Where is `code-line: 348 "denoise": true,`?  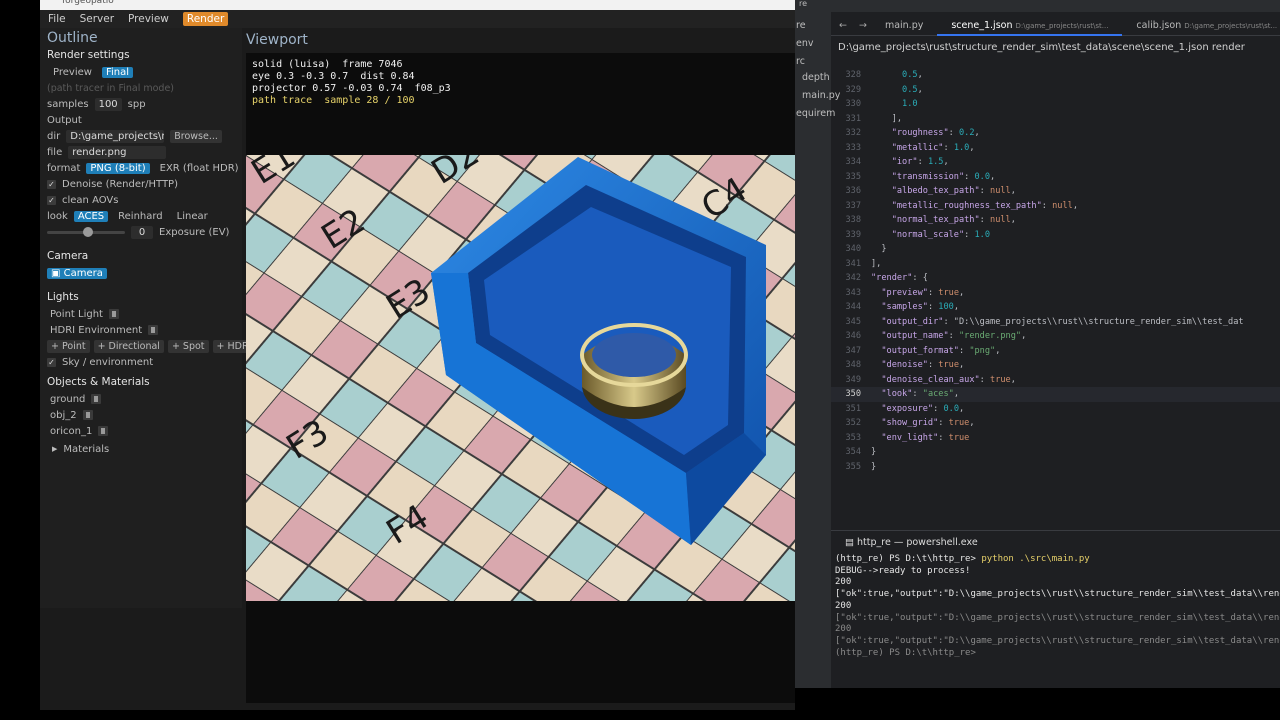 code-line: 348 "denoise": true, is located at coordinates (1055, 365).